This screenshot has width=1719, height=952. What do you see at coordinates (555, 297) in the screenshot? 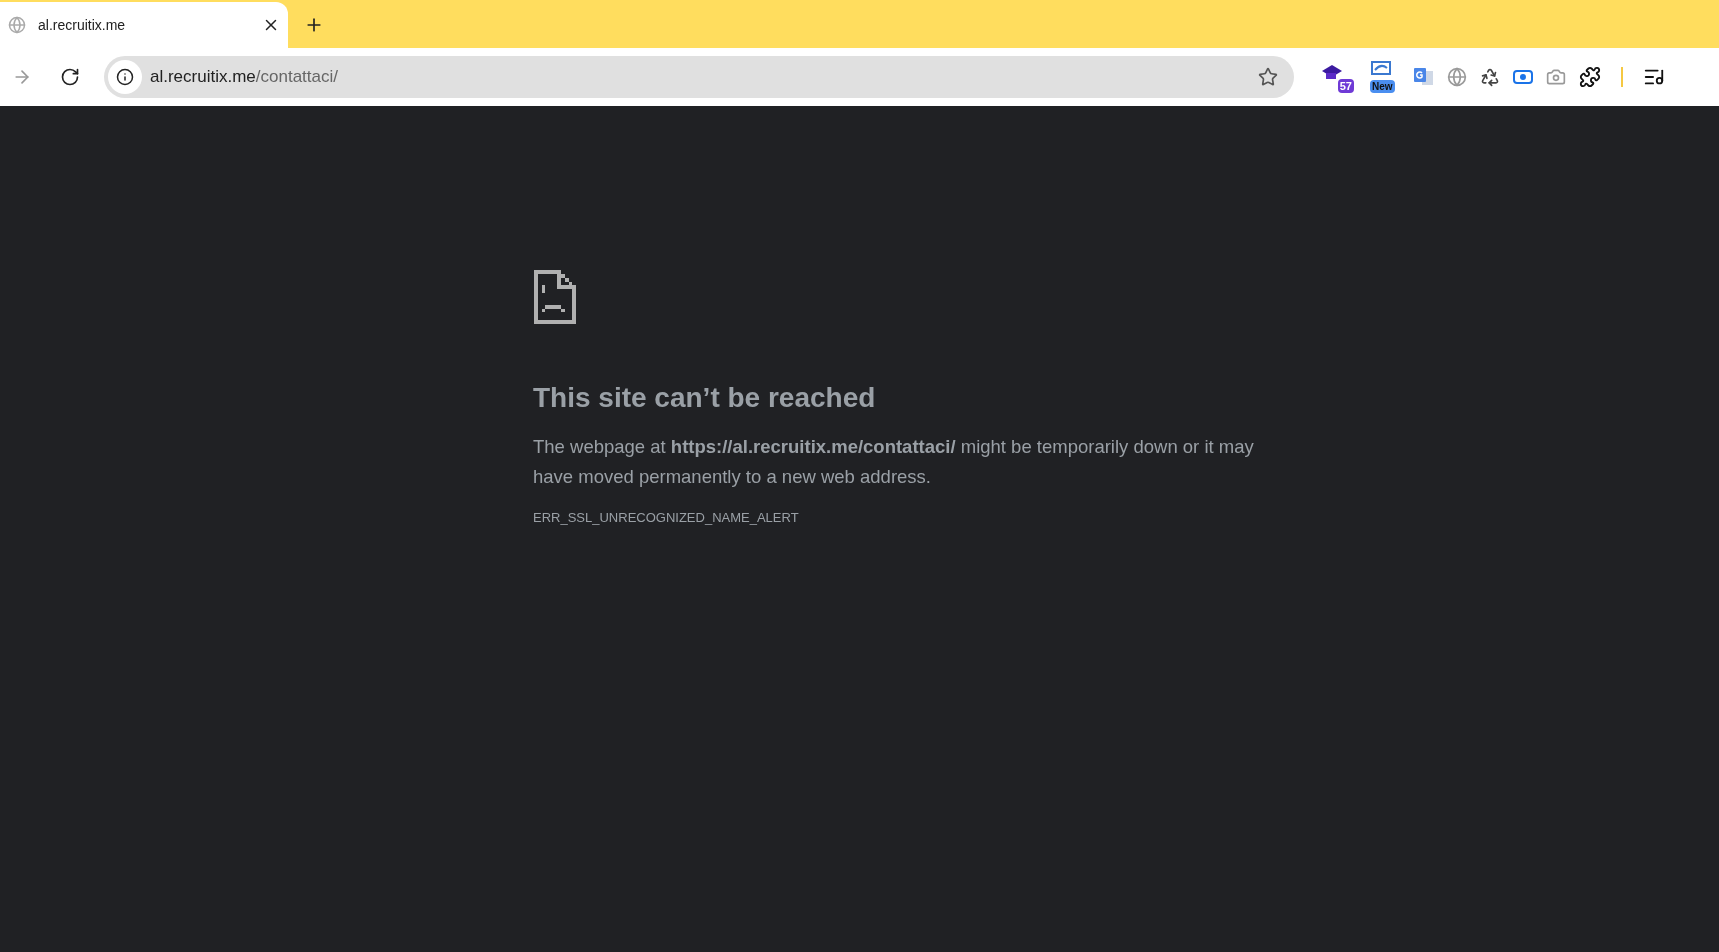
I see `sad-page-icon` at bounding box center [555, 297].